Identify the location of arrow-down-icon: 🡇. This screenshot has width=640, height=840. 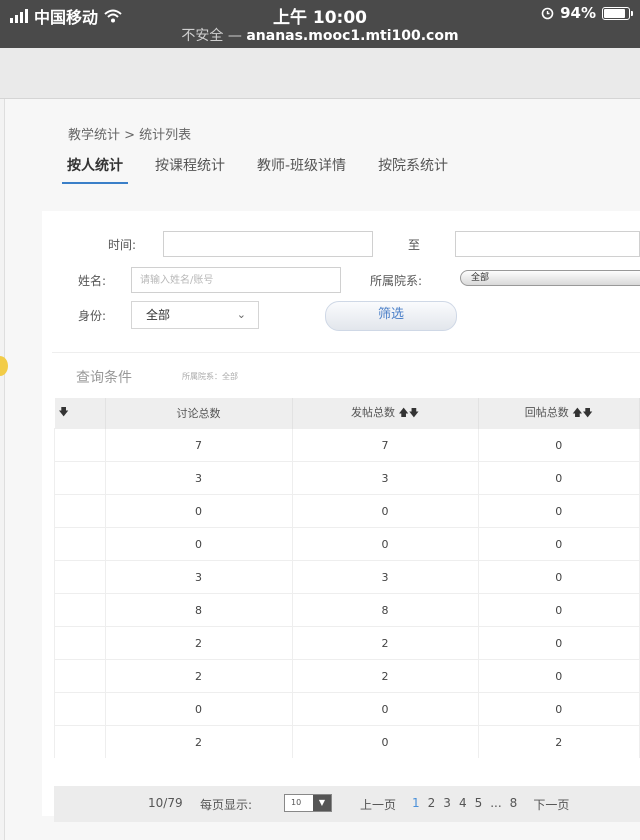
(63, 412).